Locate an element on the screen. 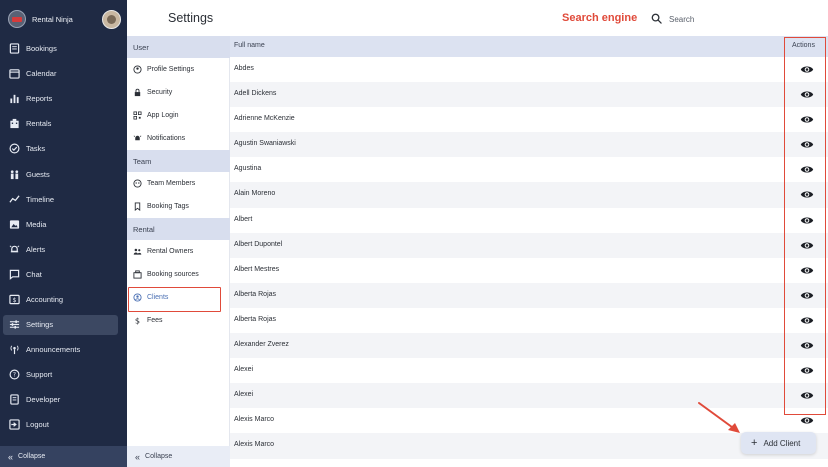 The image size is (828, 467). search-input is located at coordinates (744, 19).